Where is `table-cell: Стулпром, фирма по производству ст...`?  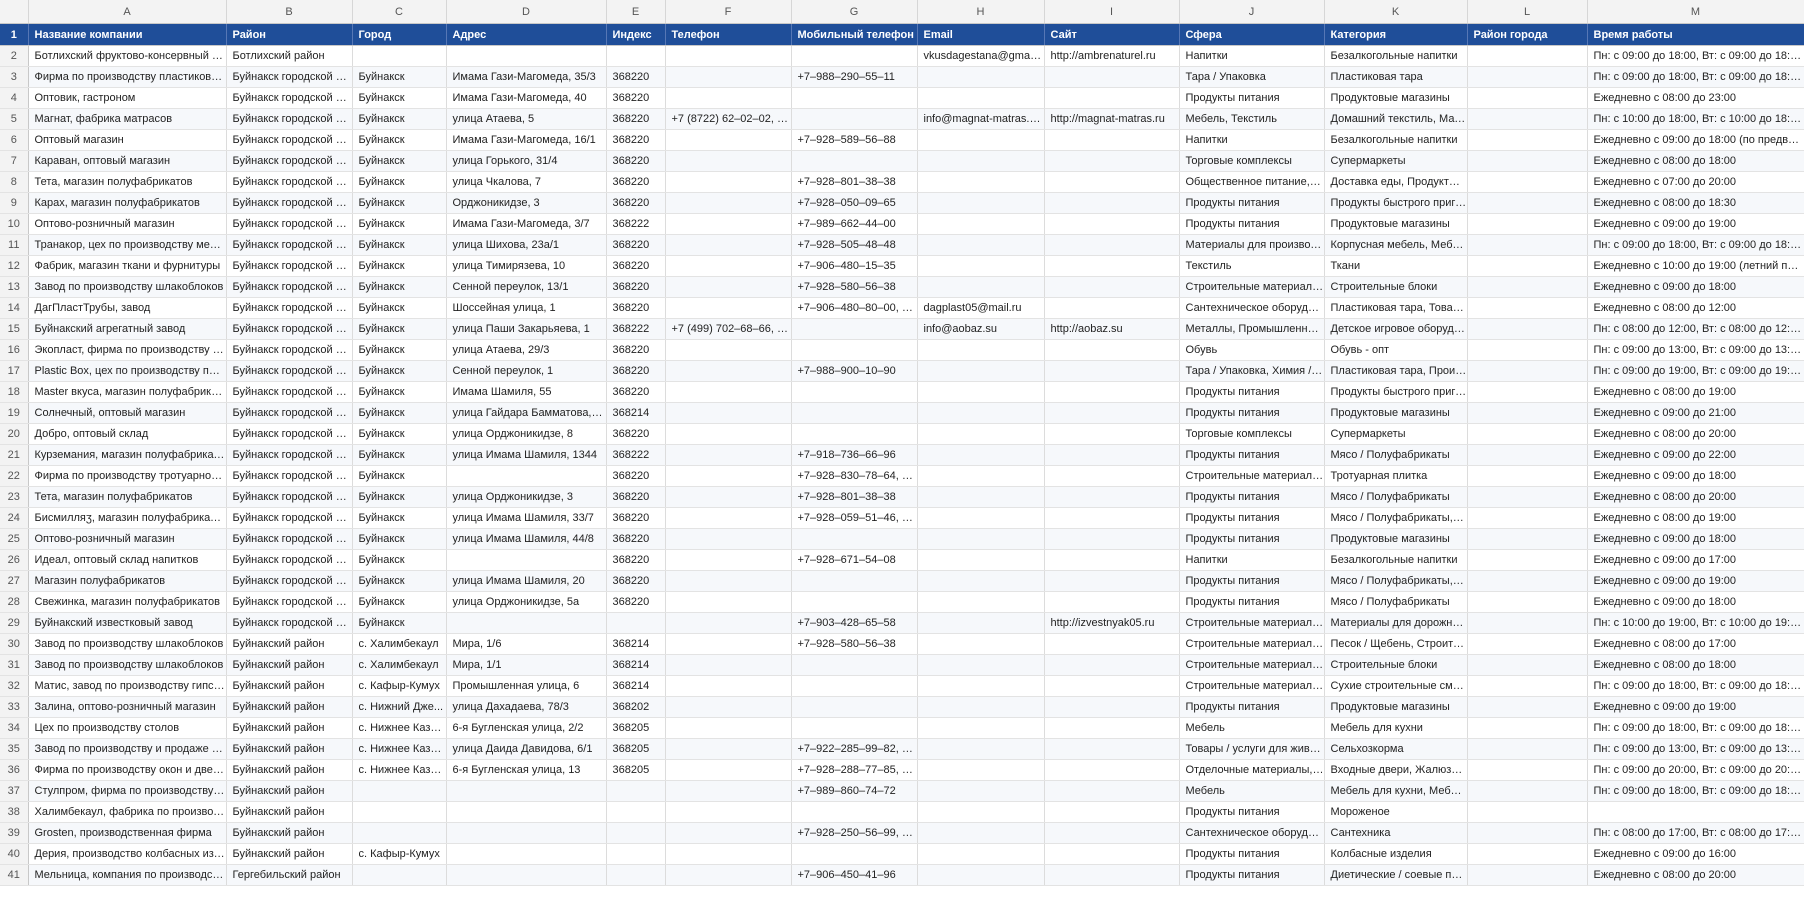 table-cell: Стулпром, фирма по производству ст... is located at coordinates (127, 791).